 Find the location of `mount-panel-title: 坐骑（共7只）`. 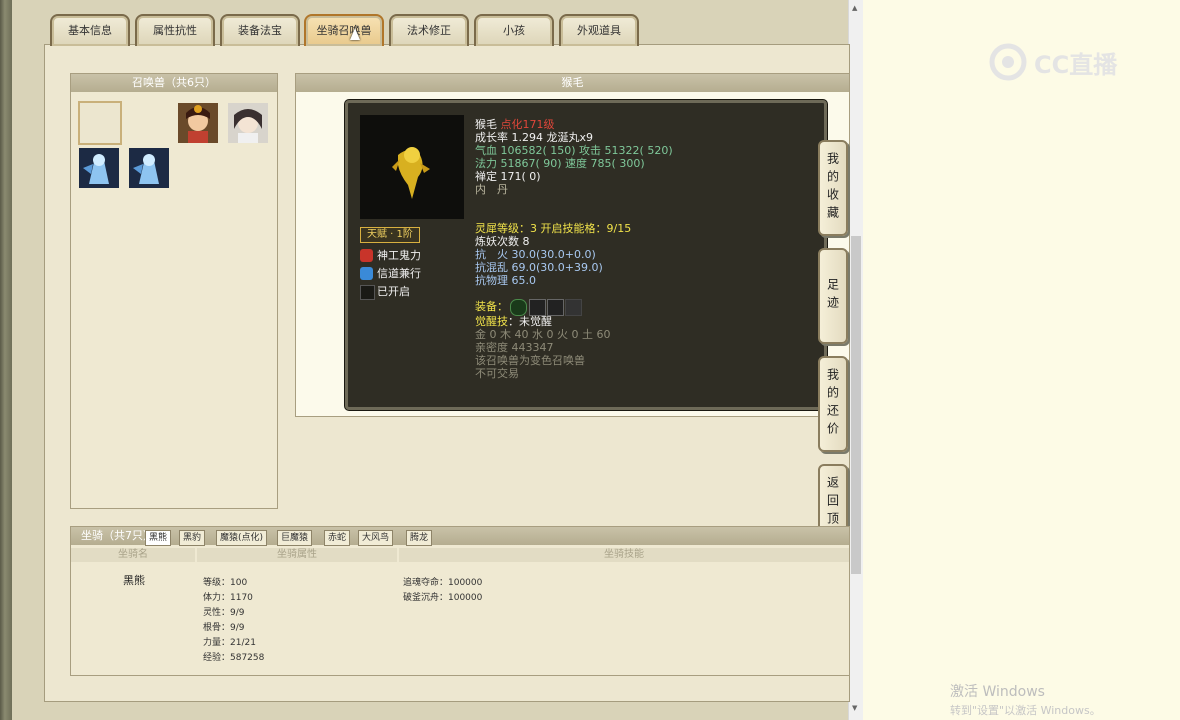

mount-panel-title: 坐骑（共7只） is located at coordinates (117, 535).